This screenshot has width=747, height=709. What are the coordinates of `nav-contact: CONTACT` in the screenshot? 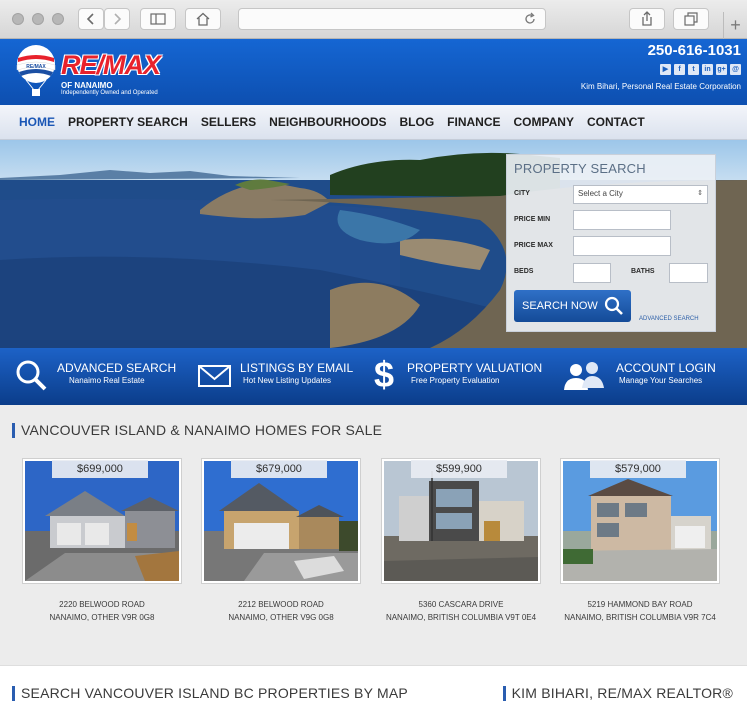 It's located at (616, 122).